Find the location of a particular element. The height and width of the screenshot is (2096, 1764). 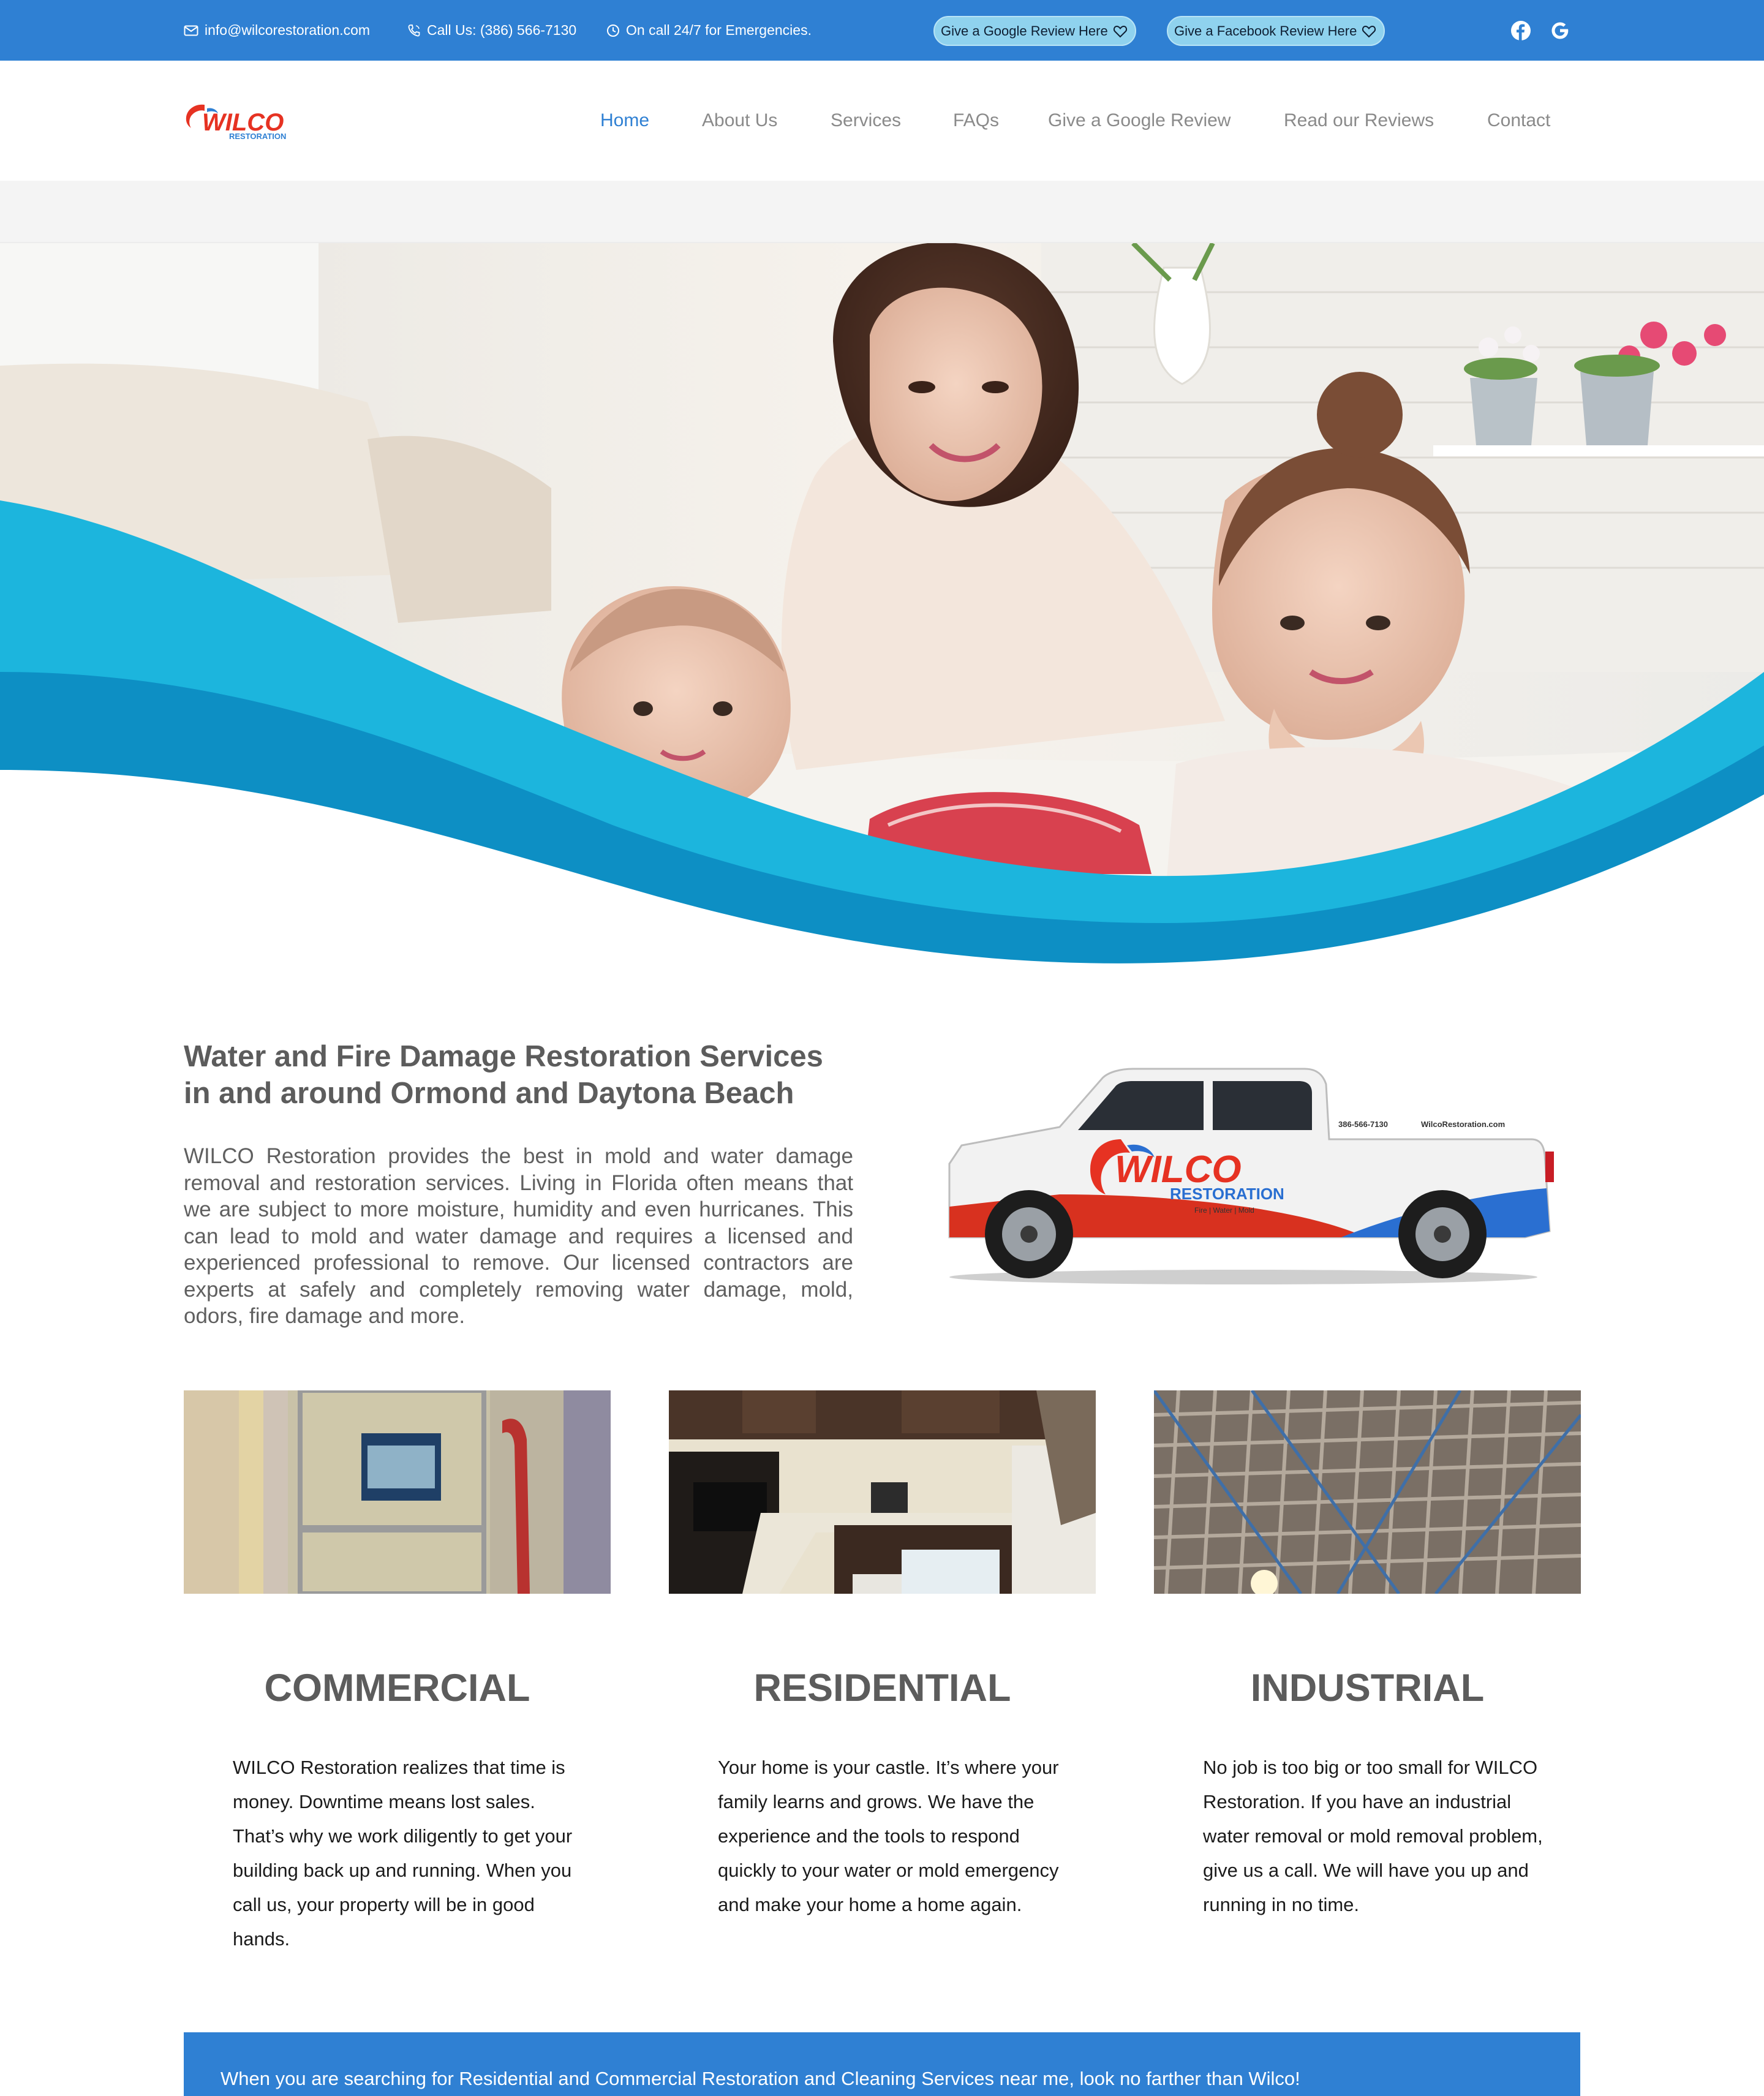

google-icon is located at coordinates (1560, 30).